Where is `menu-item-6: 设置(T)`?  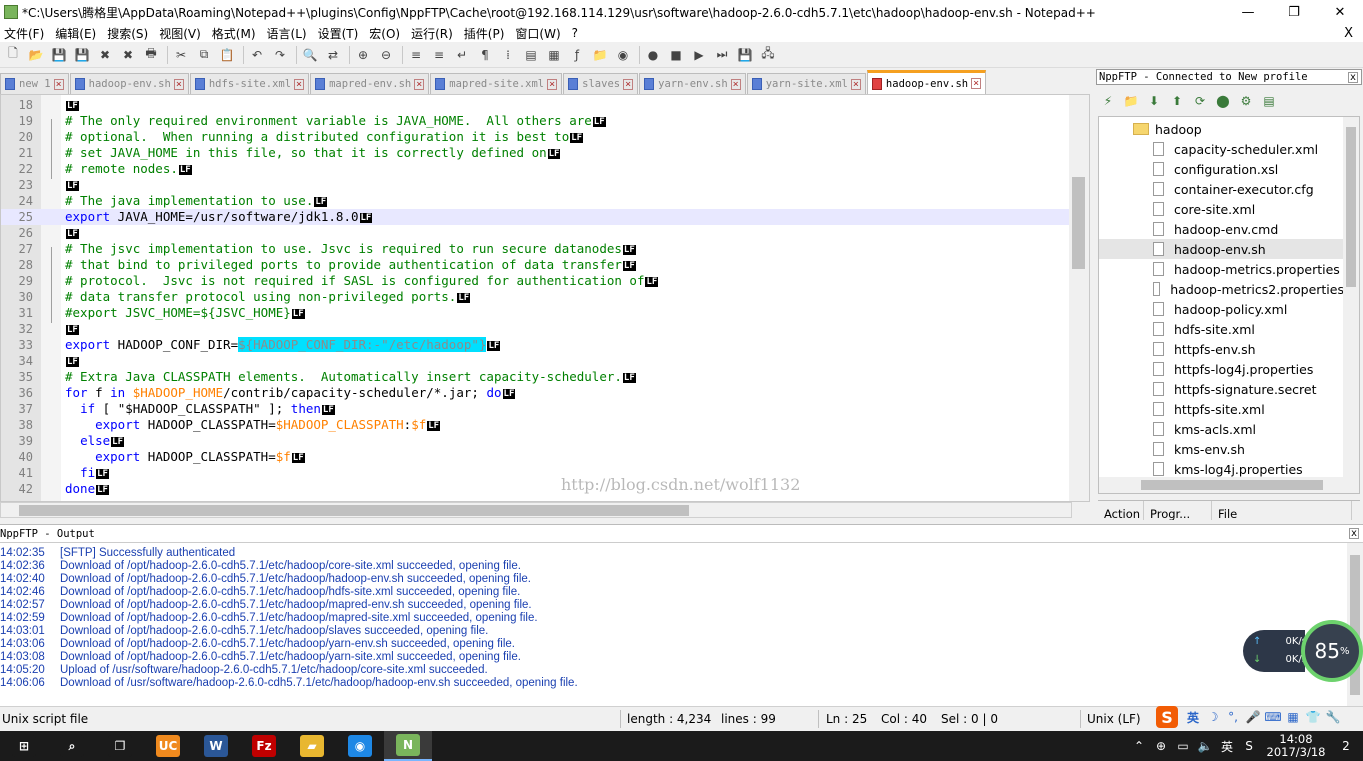
menu-item-6: 设置(T) is located at coordinates (340, 33).